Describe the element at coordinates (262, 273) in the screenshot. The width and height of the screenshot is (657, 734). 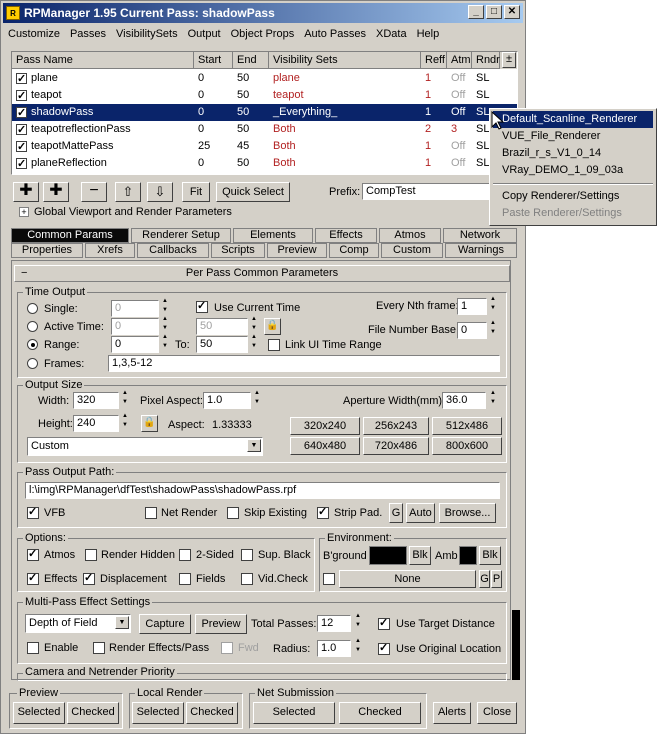
I see `rollout-header: − Per Pass Common Parameters` at that location.